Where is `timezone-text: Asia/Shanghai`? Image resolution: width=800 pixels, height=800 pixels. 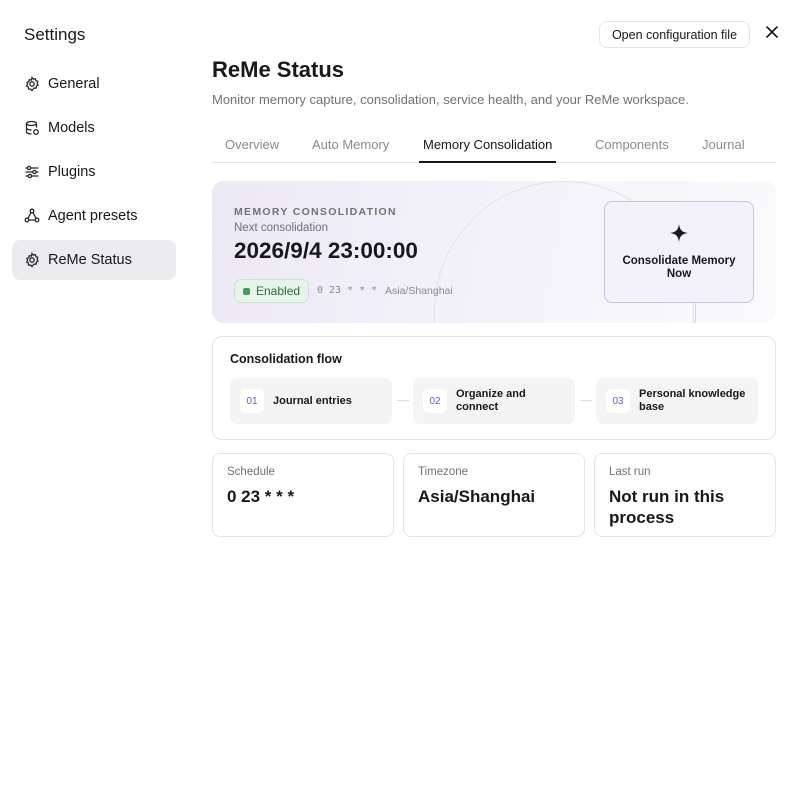
timezone-text: Asia/Shanghai is located at coordinates (419, 291).